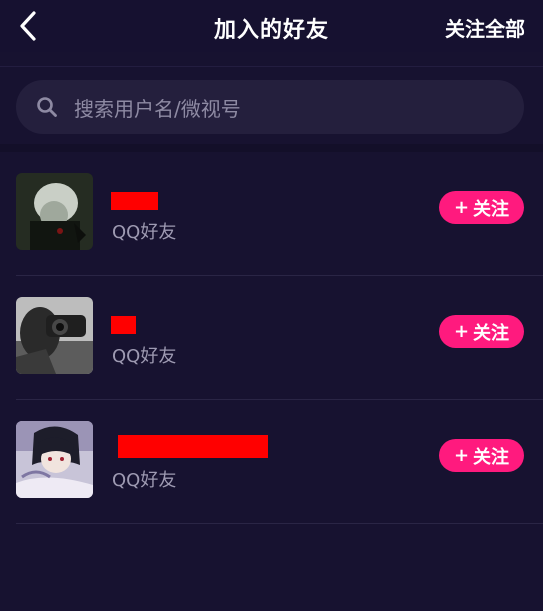  What do you see at coordinates (271, 148) in the screenshot?
I see `section-divider` at bounding box center [271, 148].